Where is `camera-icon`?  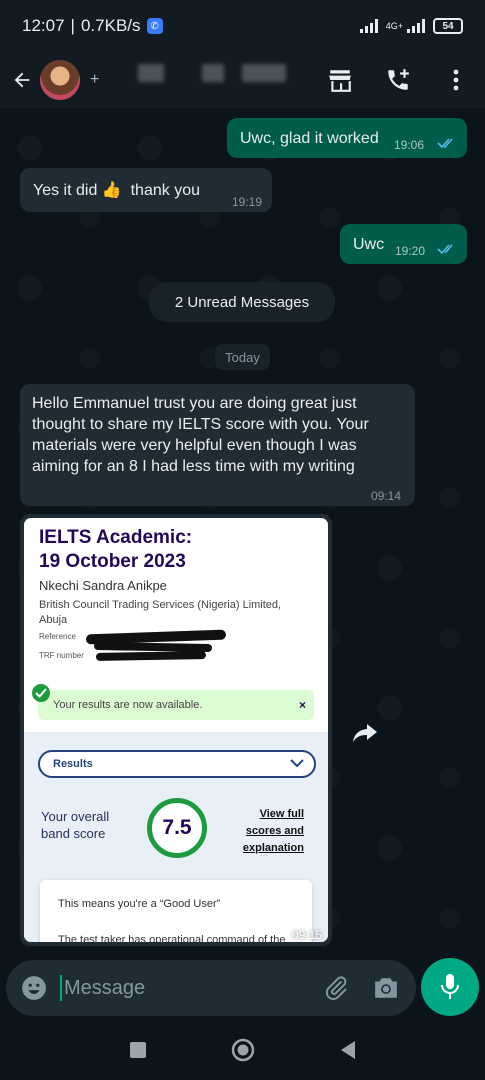
camera-icon is located at coordinates (386, 988).